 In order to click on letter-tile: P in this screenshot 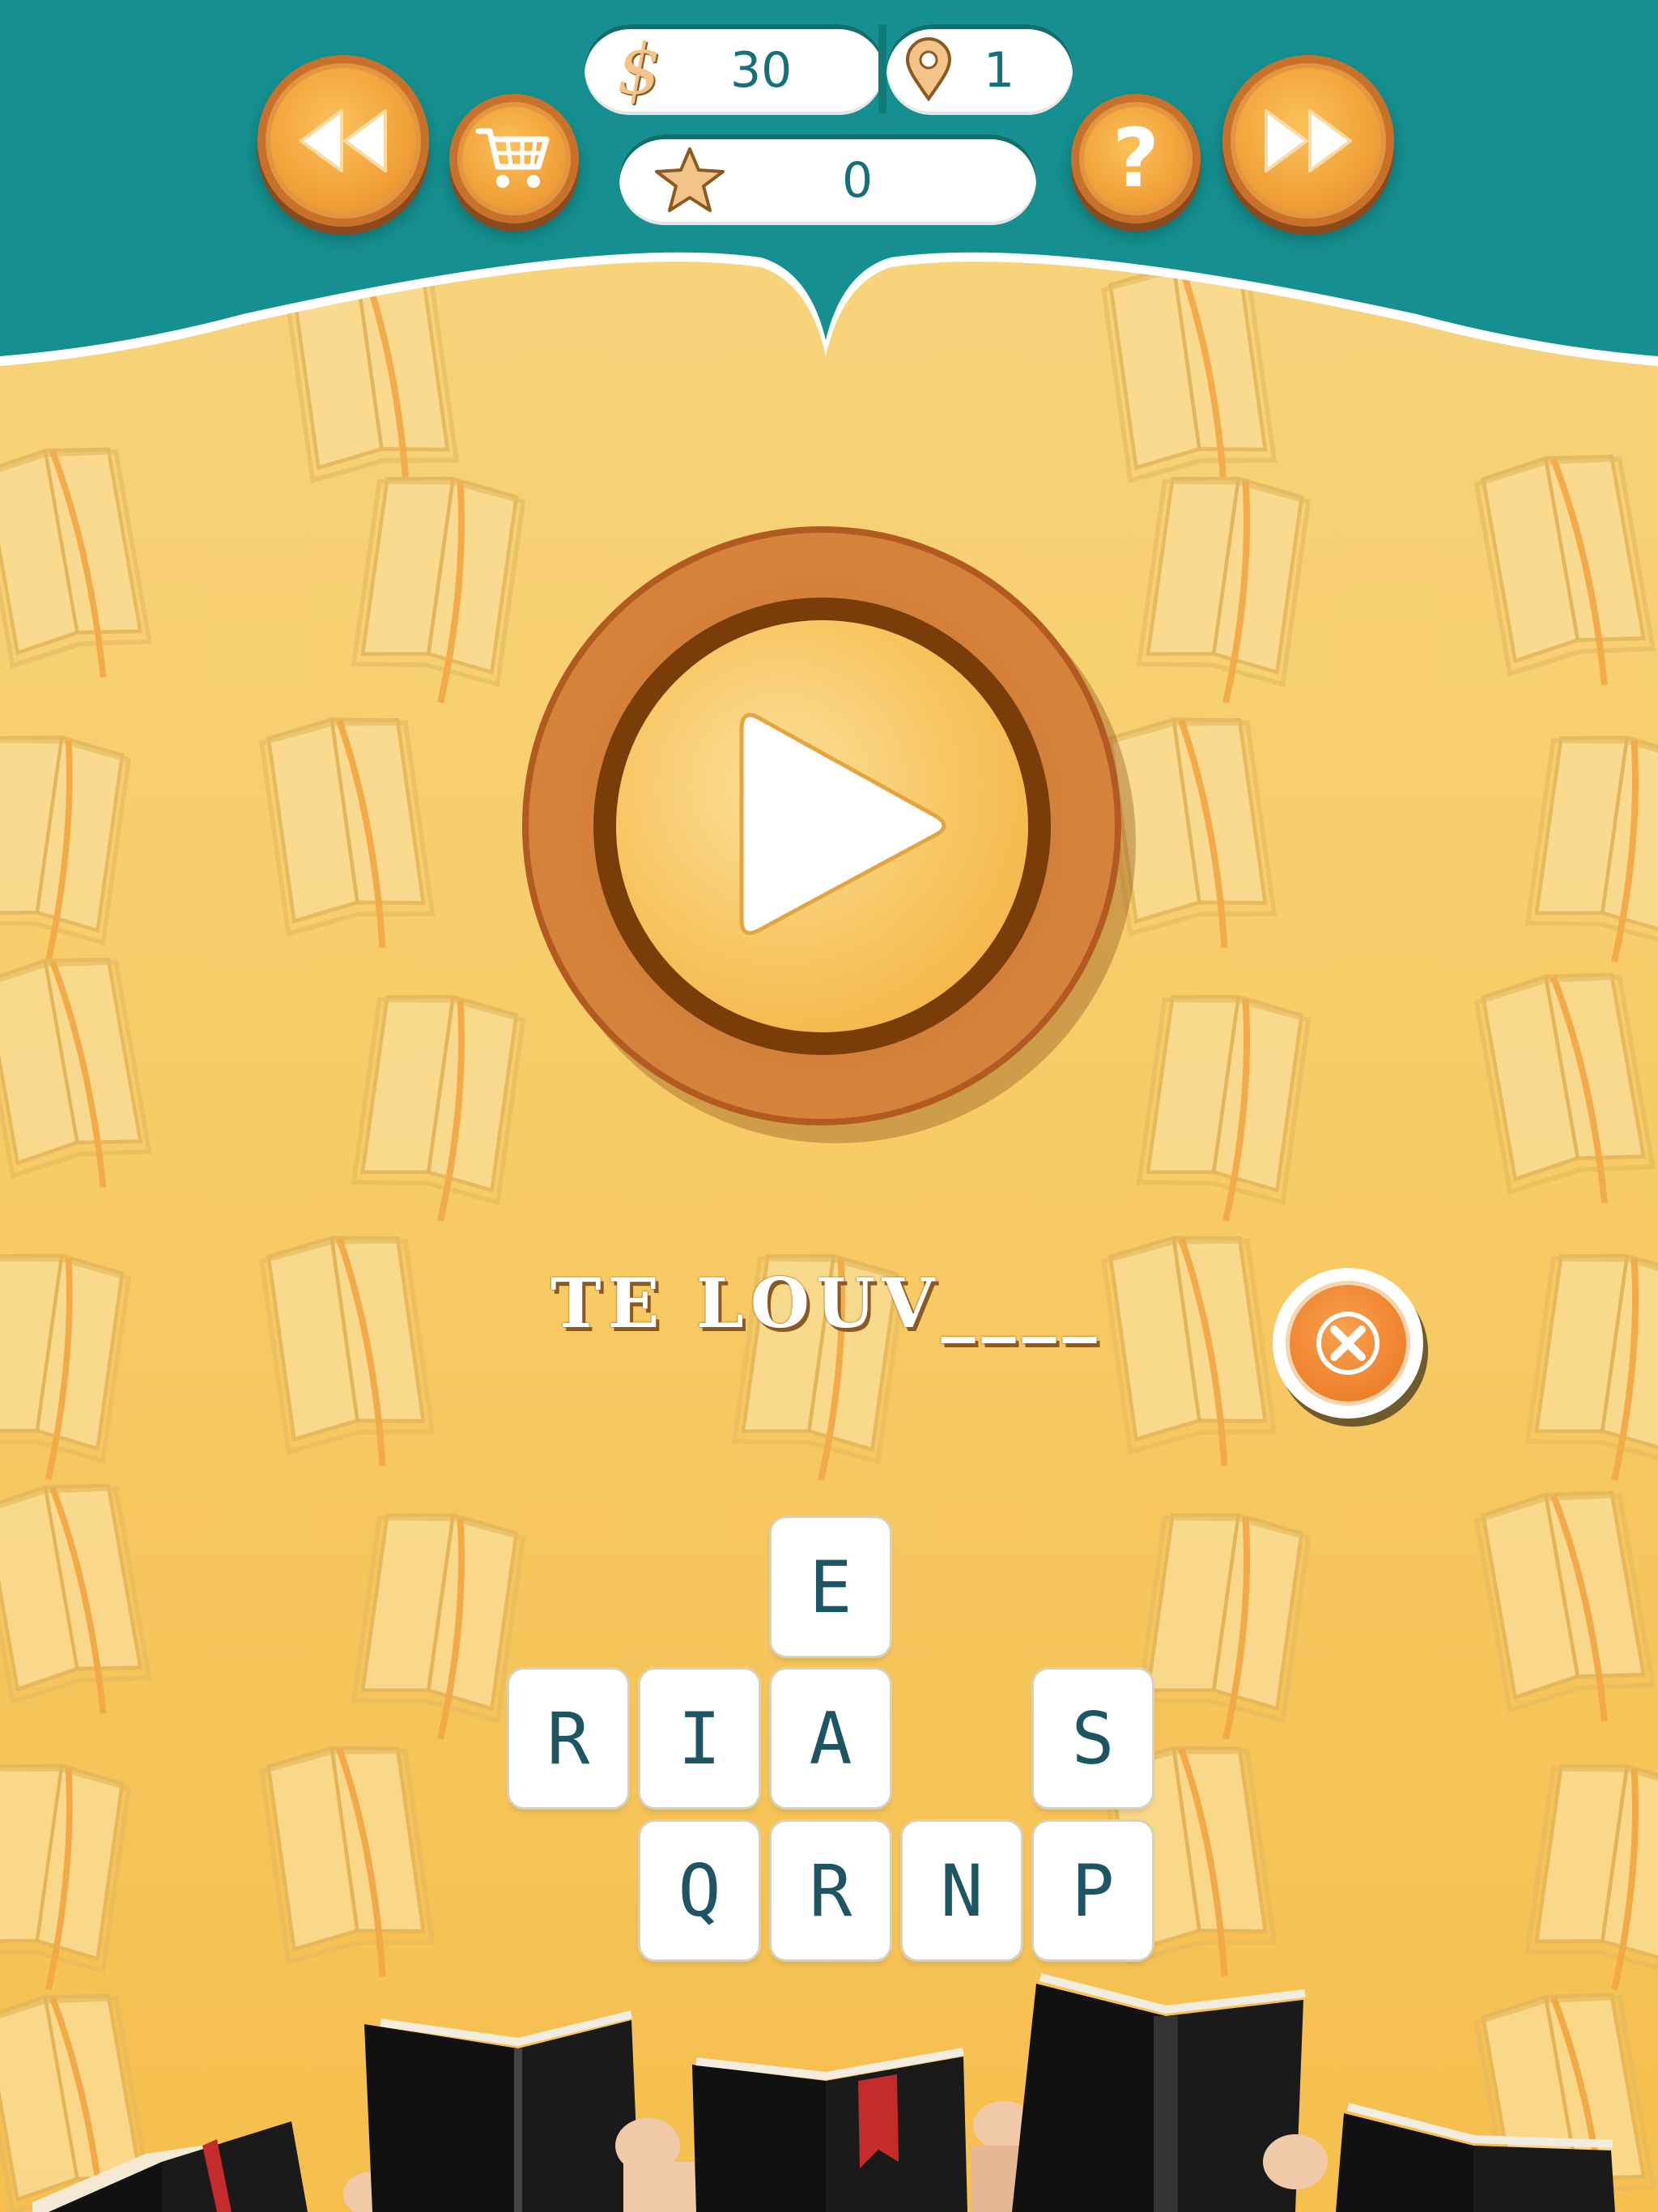, I will do `click(1093, 1891)`.